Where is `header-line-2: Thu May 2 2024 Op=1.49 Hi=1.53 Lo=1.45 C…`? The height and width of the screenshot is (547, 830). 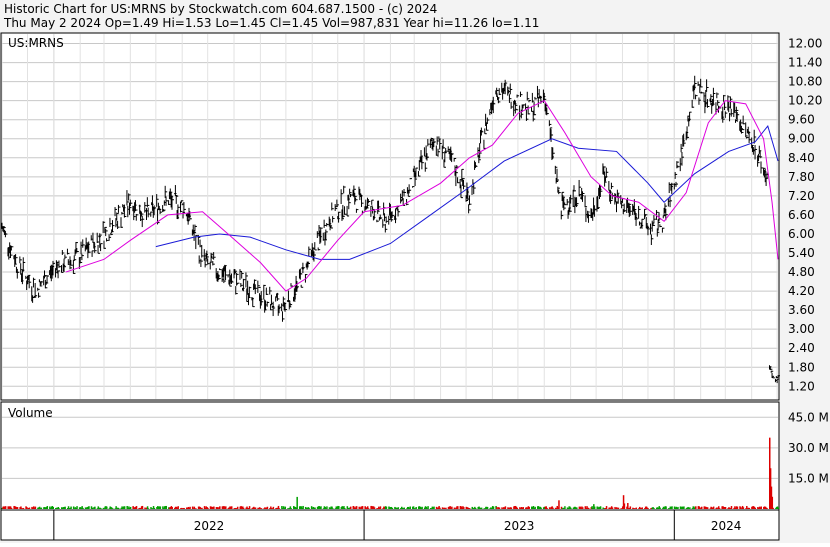
header-line-2: Thu May 2 2024 Op=1.49 Hi=1.53 Lo=1.45 C… is located at coordinates (271, 23).